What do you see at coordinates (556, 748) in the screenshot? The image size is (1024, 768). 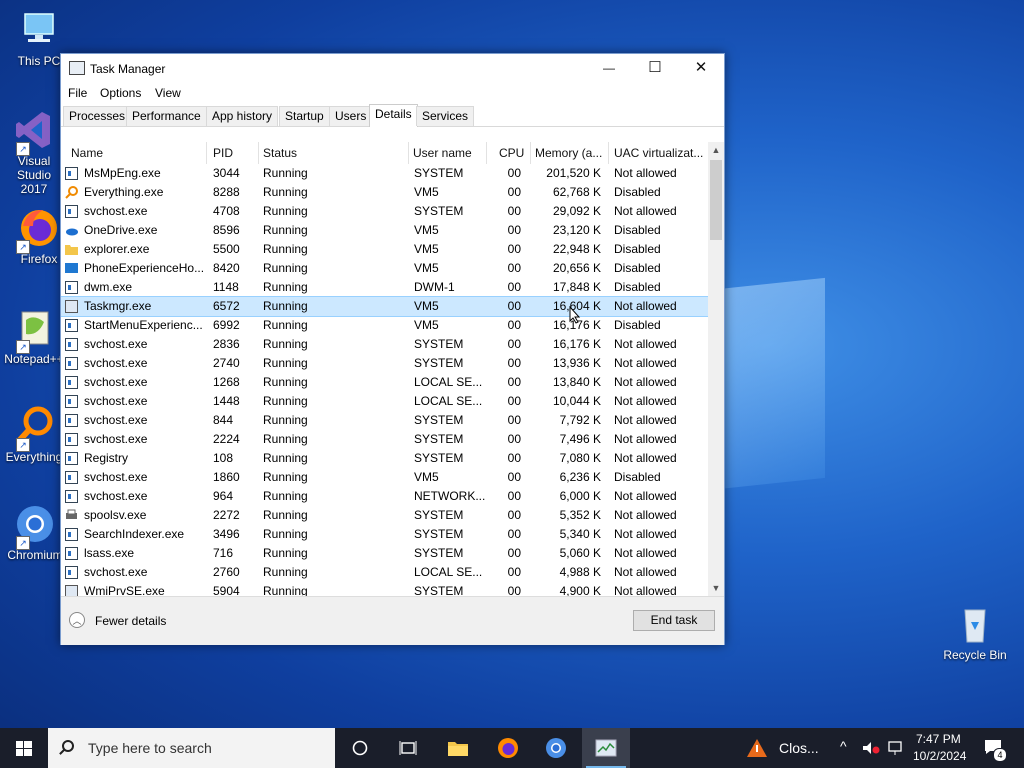 I see `taskbar-chromium` at bounding box center [556, 748].